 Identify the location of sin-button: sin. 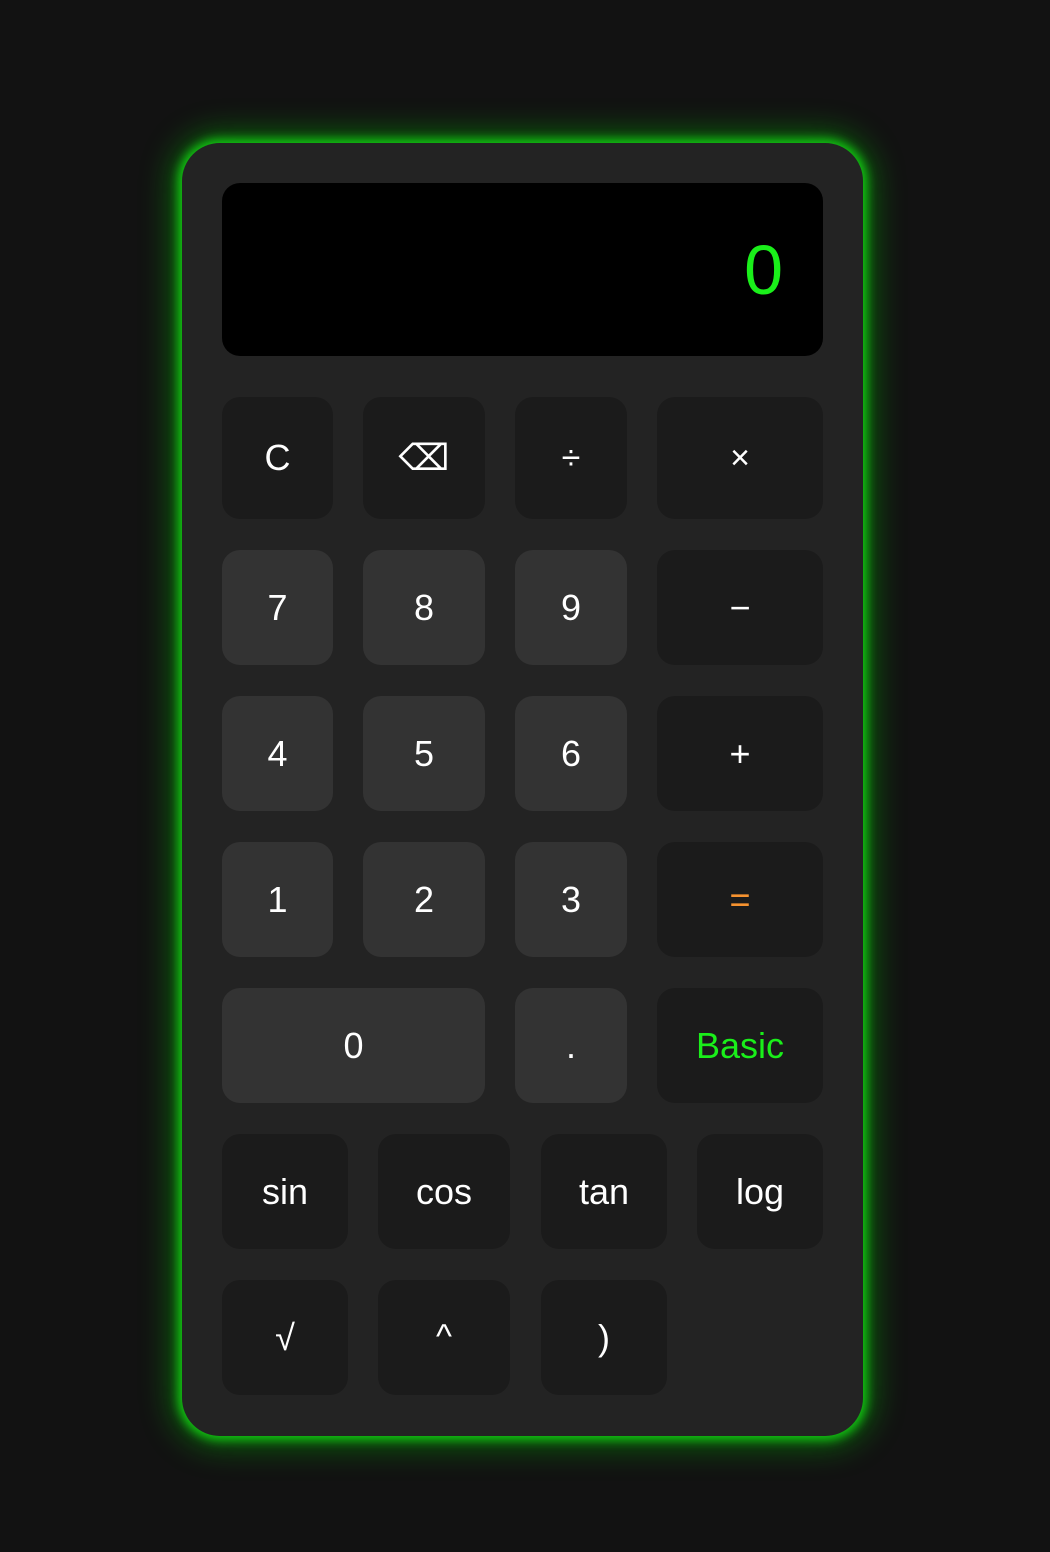
(285, 1191).